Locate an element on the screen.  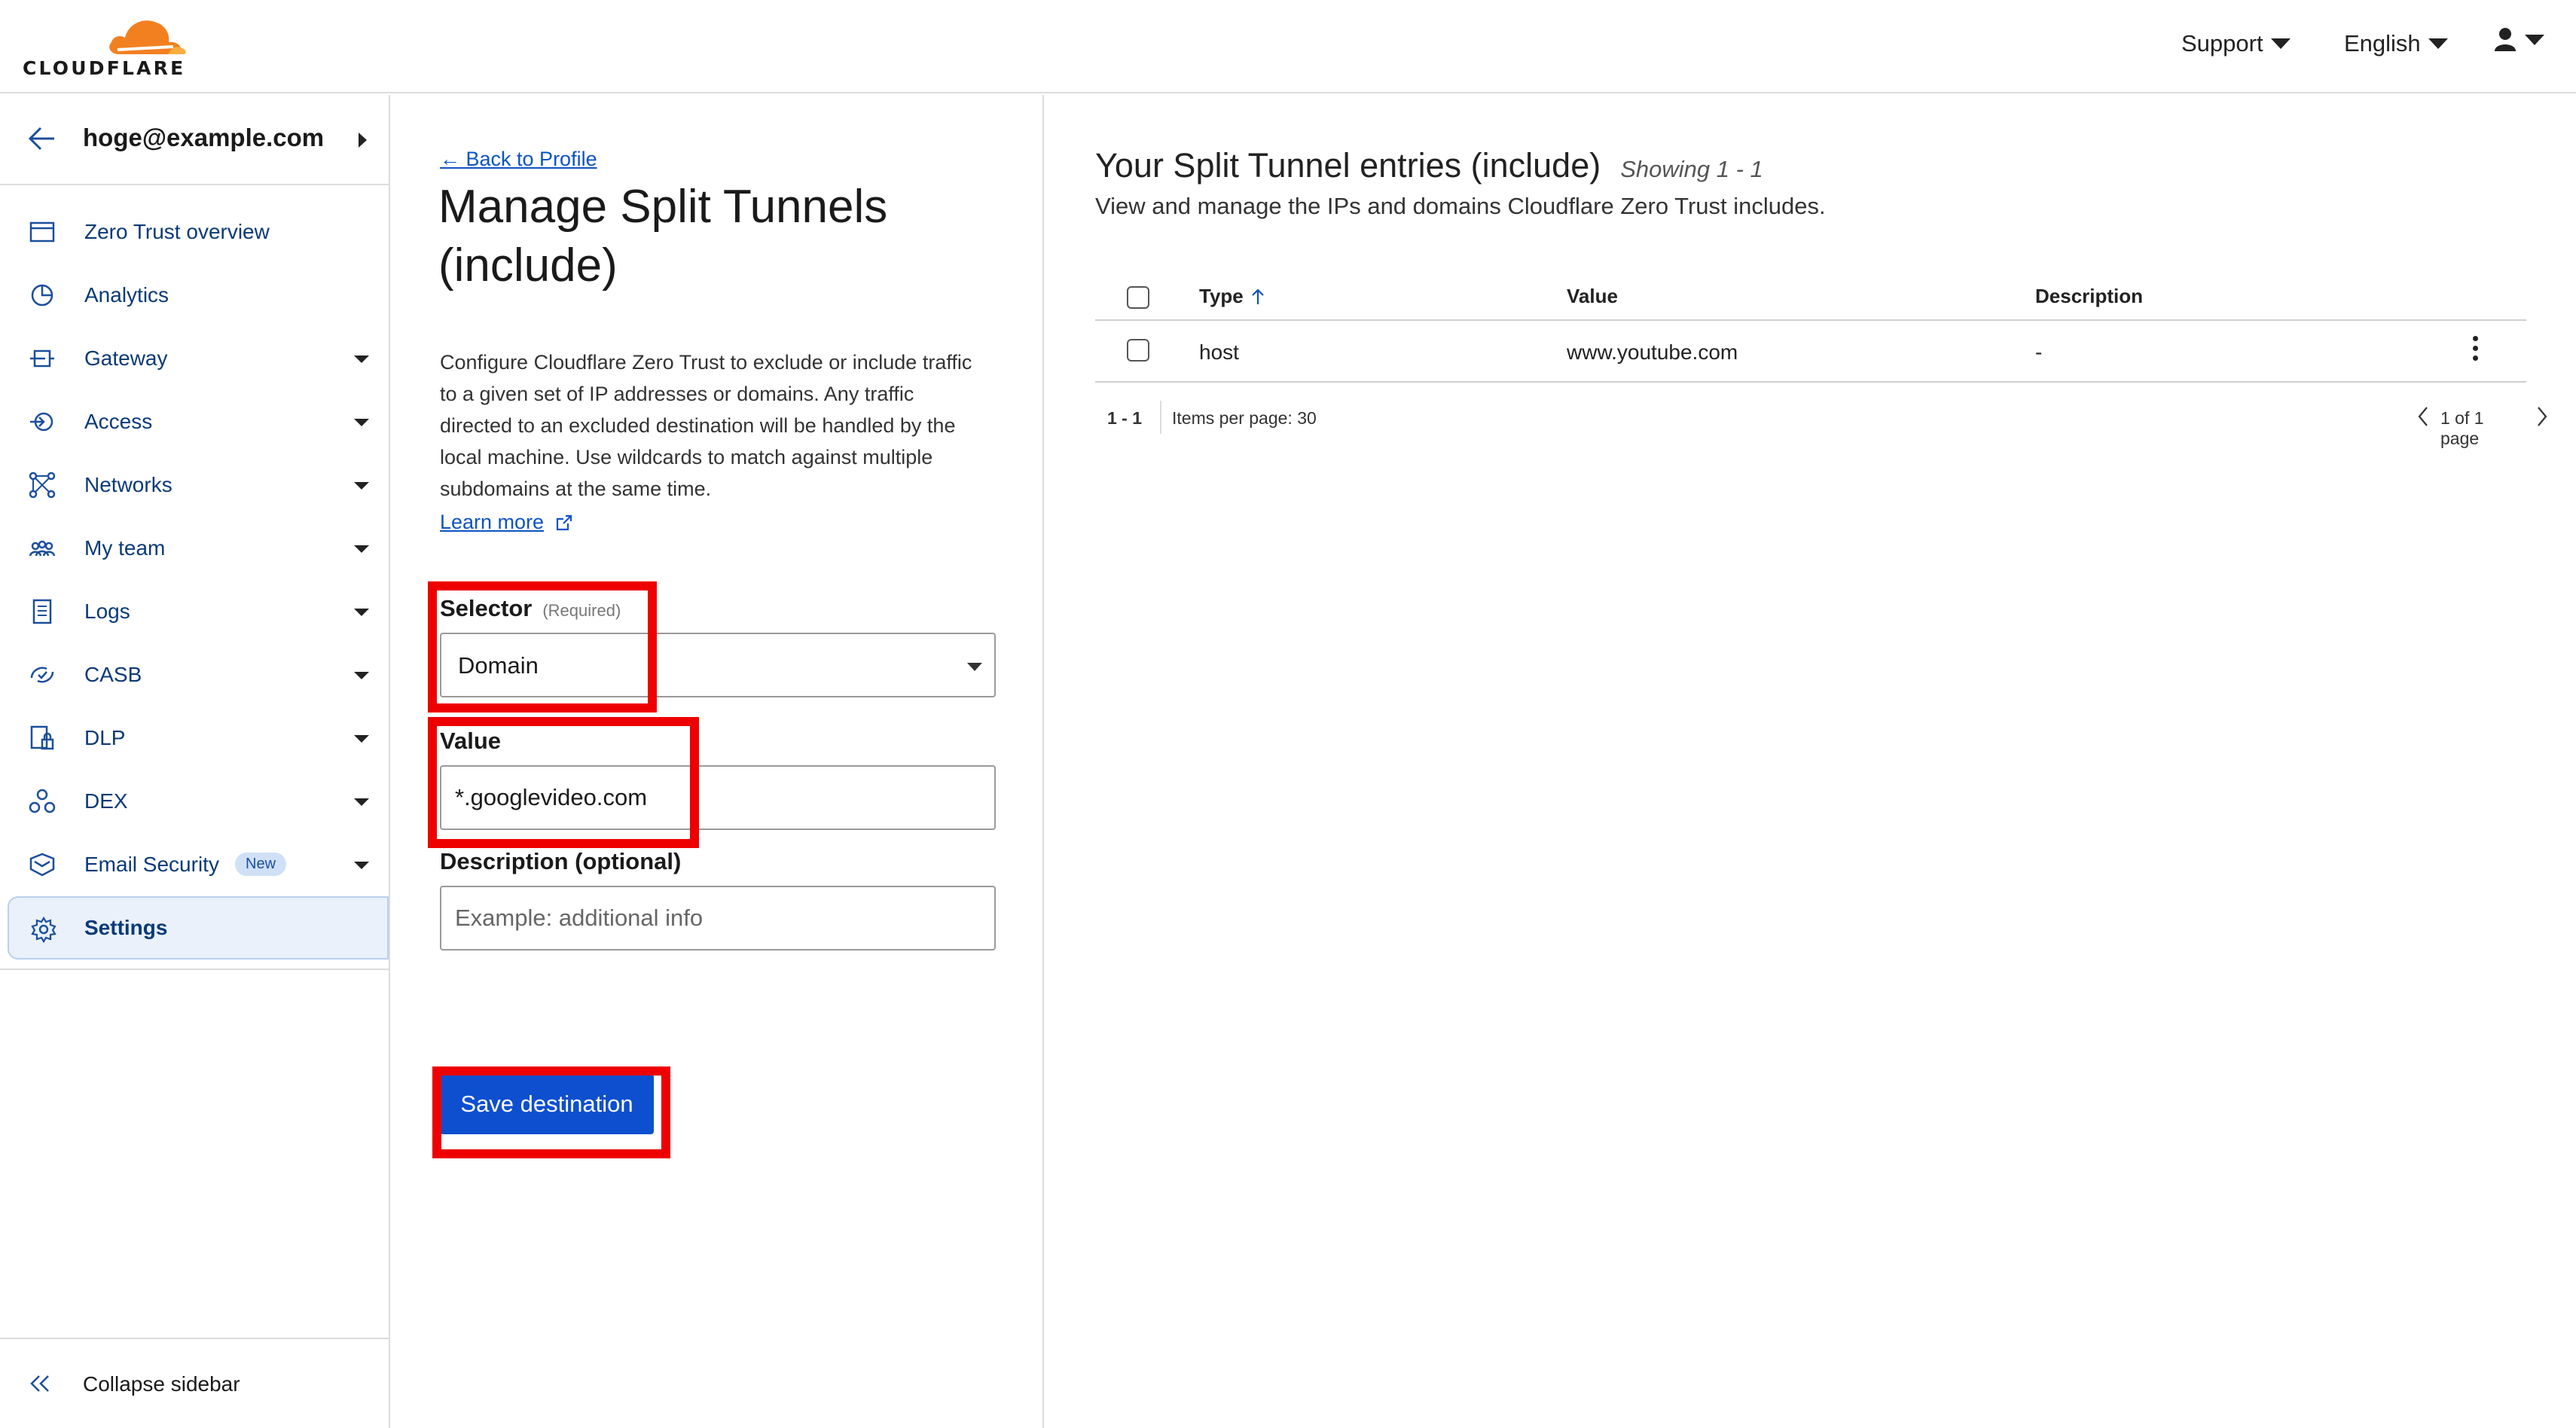
gear-icon is located at coordinates (44, 929).